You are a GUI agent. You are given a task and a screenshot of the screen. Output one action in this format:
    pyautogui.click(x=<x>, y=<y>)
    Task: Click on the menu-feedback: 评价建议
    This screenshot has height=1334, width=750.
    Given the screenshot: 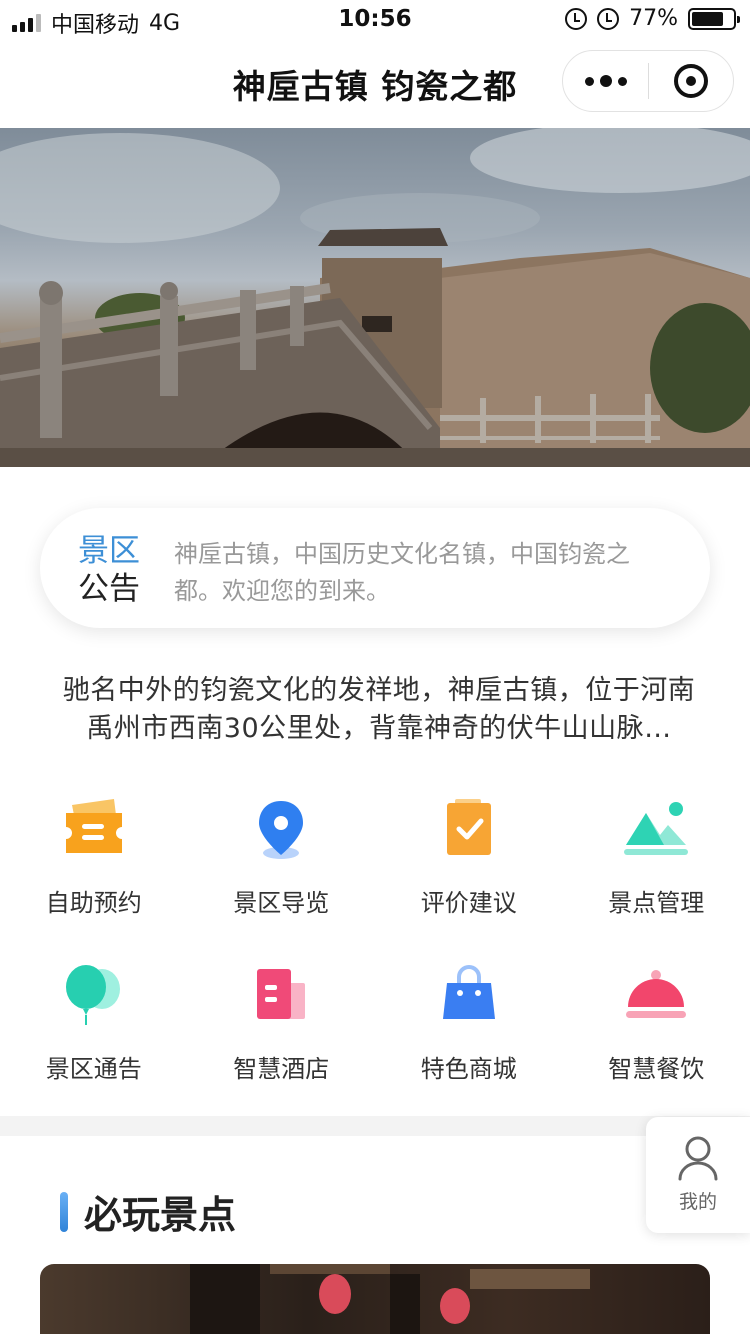 What is the action you would take?
    pyautogui.click(x=469, y=878)
    